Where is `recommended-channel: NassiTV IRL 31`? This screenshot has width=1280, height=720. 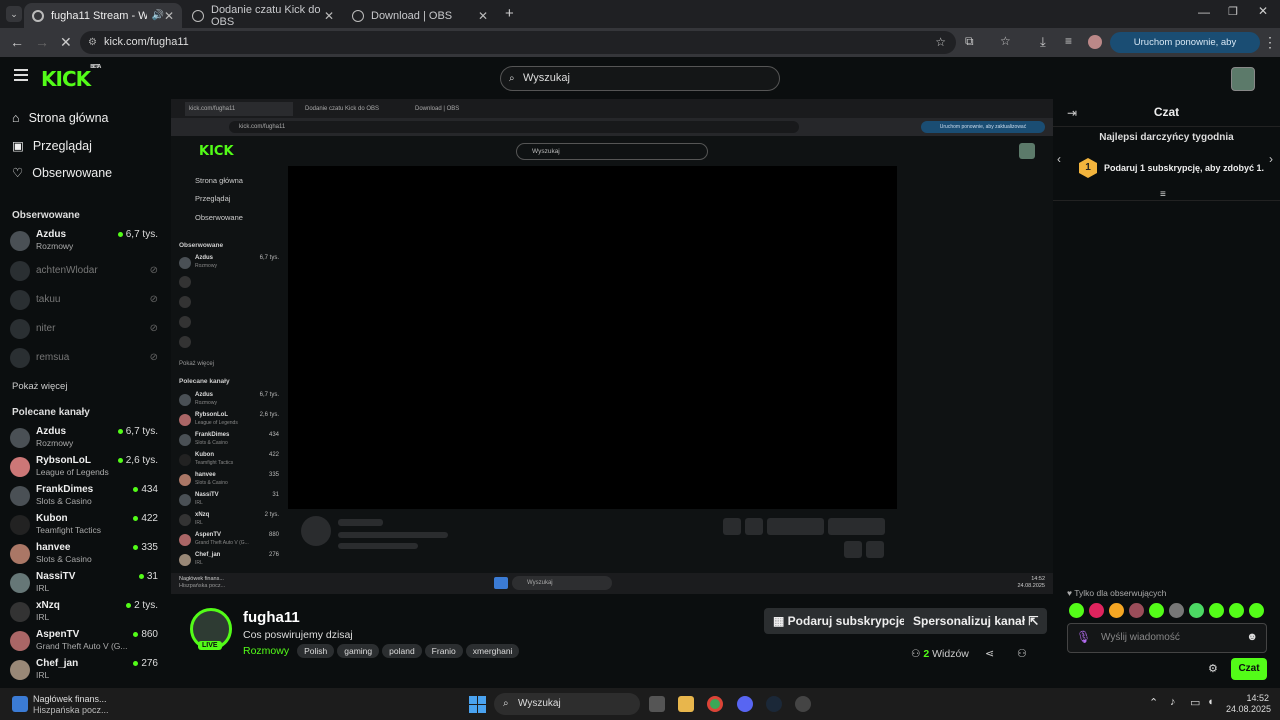 recommended-channel: NassiTV IRL 31 is located at coordinates (85, 583).